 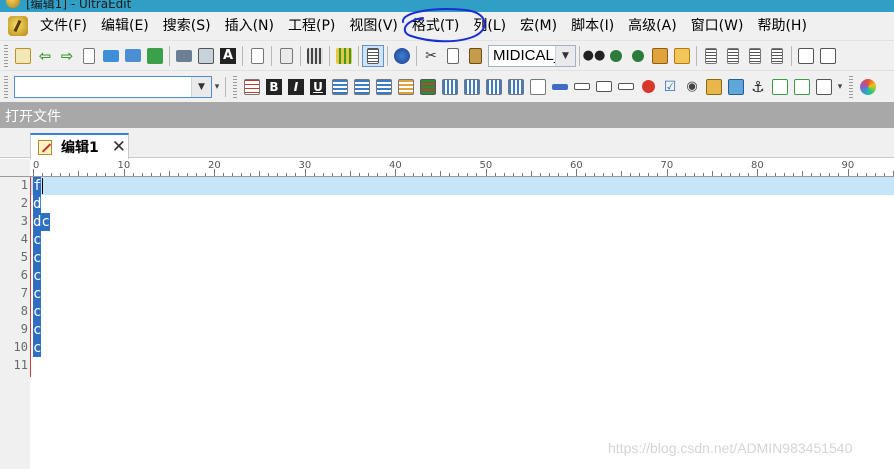 What do you see at coordinates (431, 56) in the screenshot?
I see `cut-button: ✂` at bounding box center [431, 56].